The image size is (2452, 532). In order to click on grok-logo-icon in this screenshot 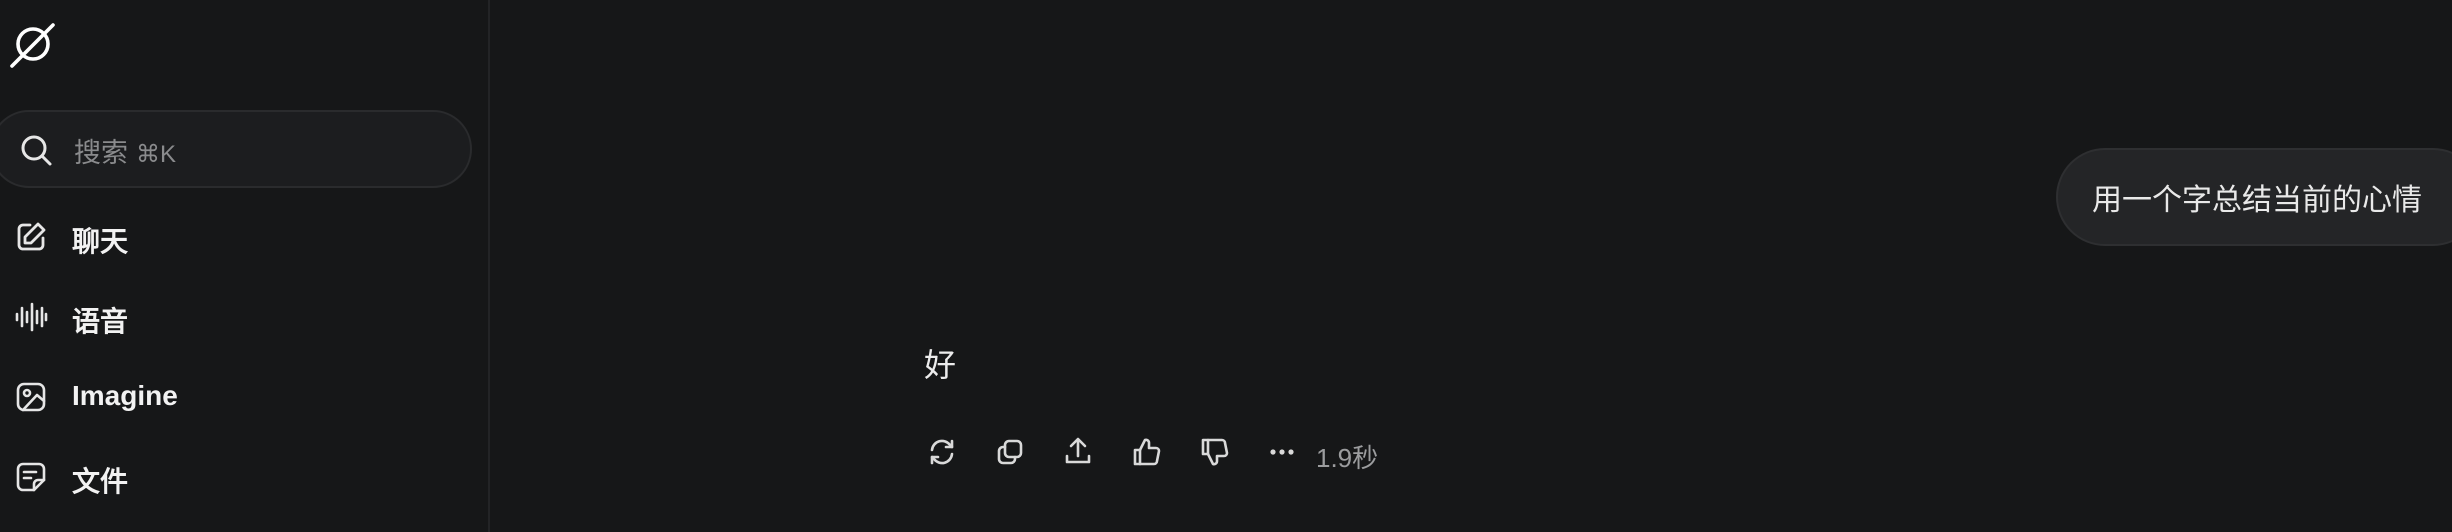, I will do `click(32, 46)`.